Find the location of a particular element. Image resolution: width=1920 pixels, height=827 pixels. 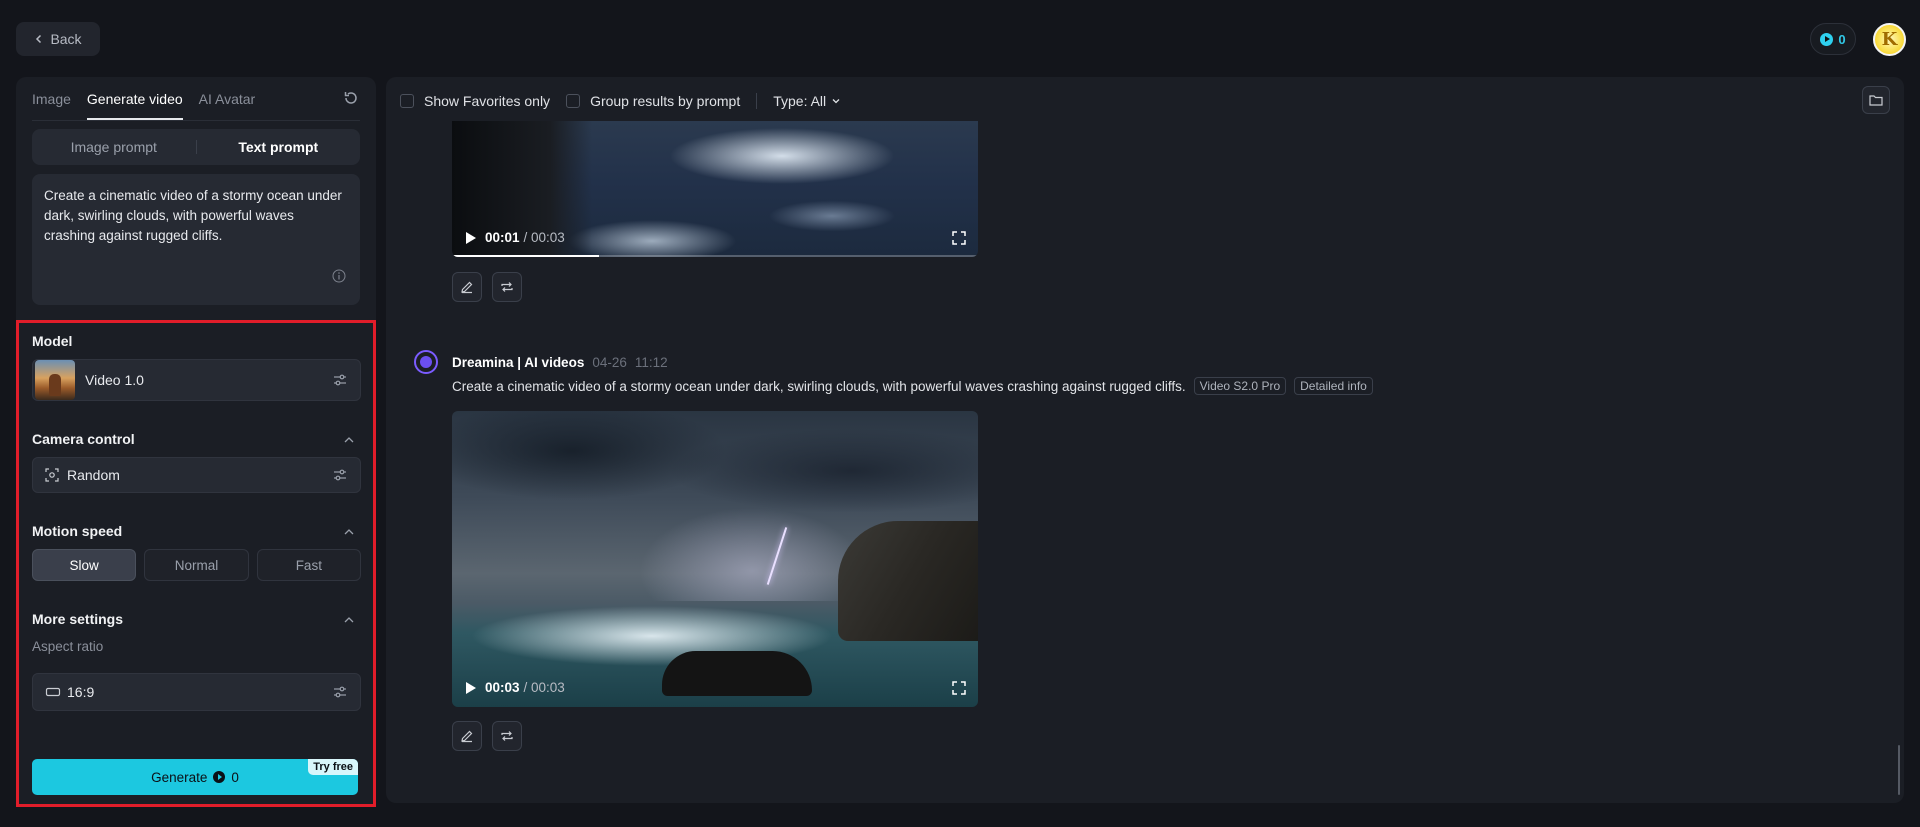

video-2-actions is located at coordinates (487, 736).